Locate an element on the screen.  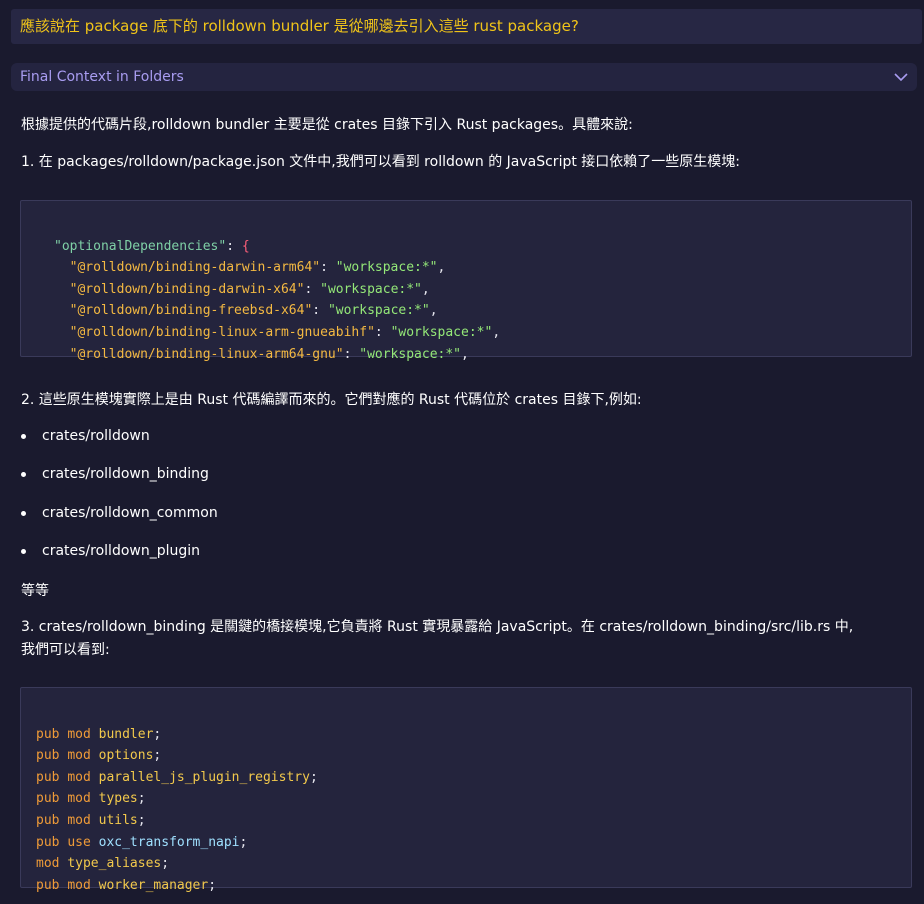
list-item: crates/rolldown_plugin is located at coordinates (110, 551).